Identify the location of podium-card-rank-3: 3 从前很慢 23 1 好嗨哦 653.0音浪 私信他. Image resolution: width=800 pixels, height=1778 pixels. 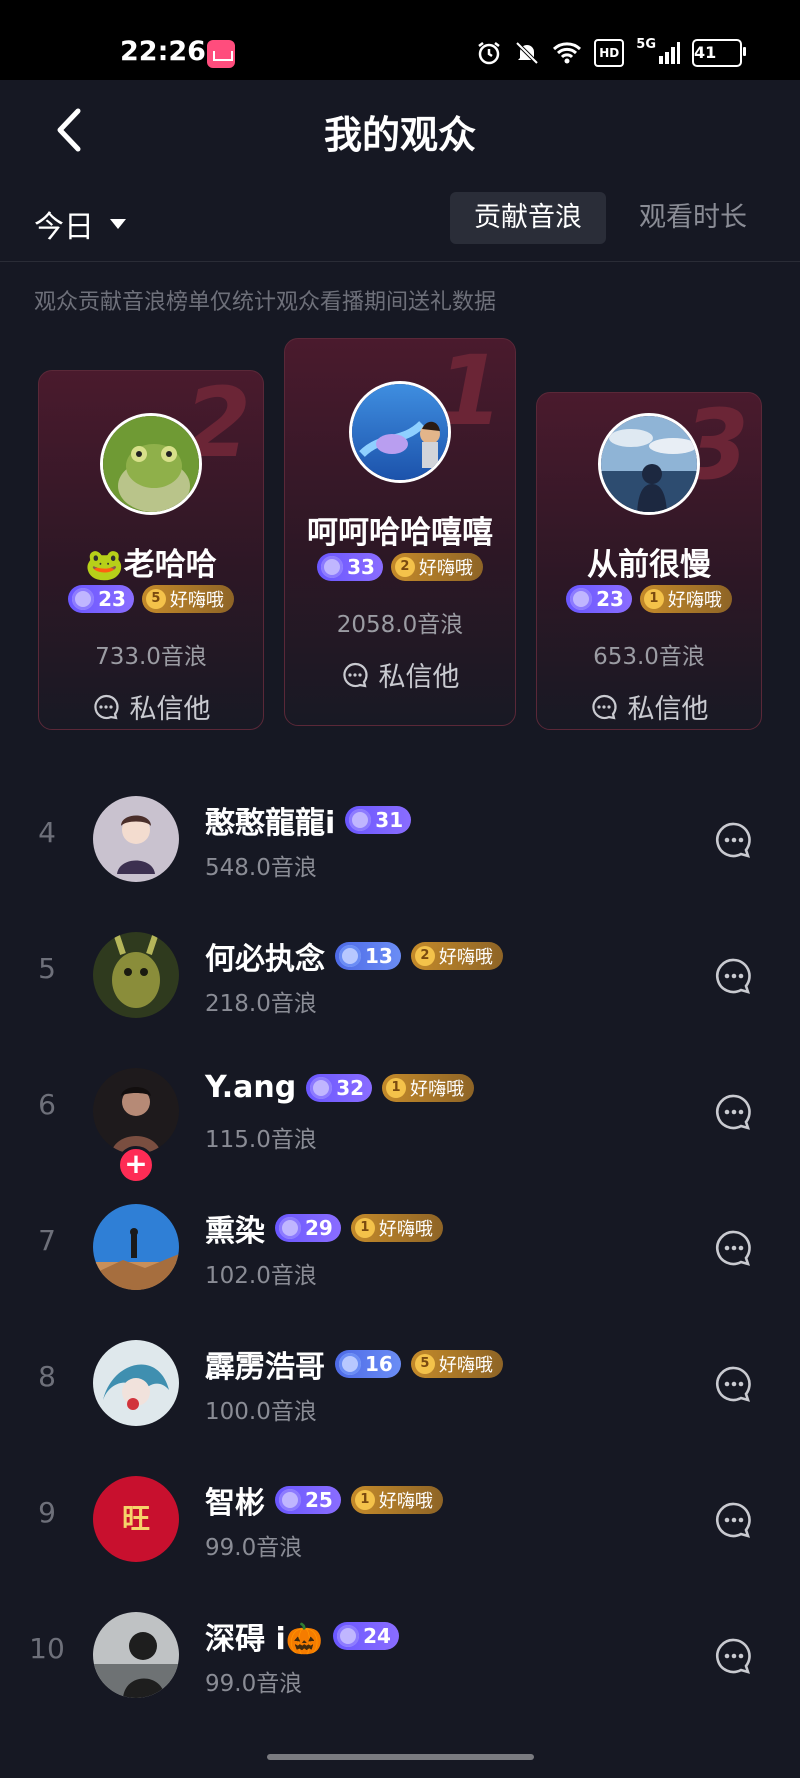
(649, 561).